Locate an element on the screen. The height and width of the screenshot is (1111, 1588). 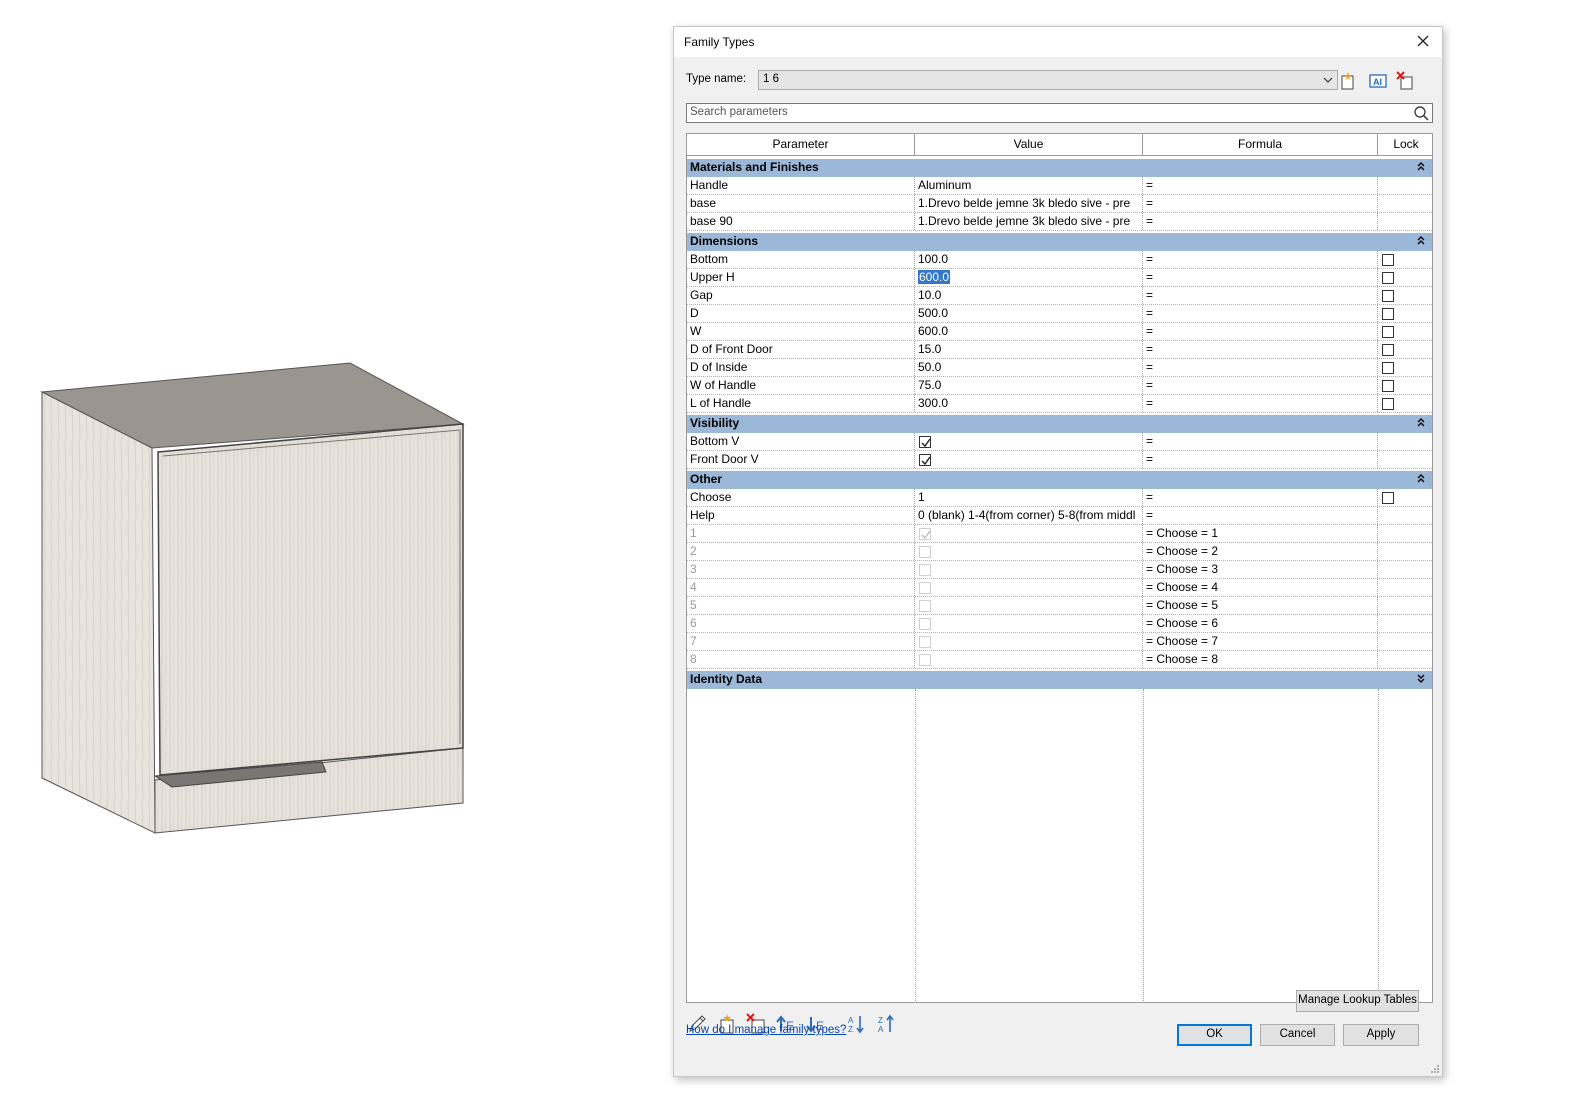
parameter-value: 50.0 is located at coordinates (1029, 367).